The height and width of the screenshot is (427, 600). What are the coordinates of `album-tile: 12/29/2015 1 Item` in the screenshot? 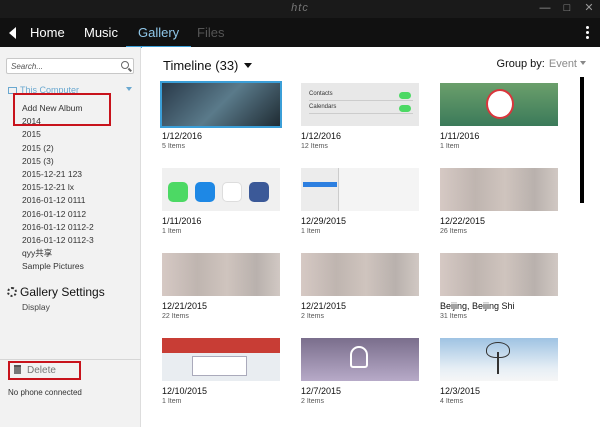 It's located at (360, 201).